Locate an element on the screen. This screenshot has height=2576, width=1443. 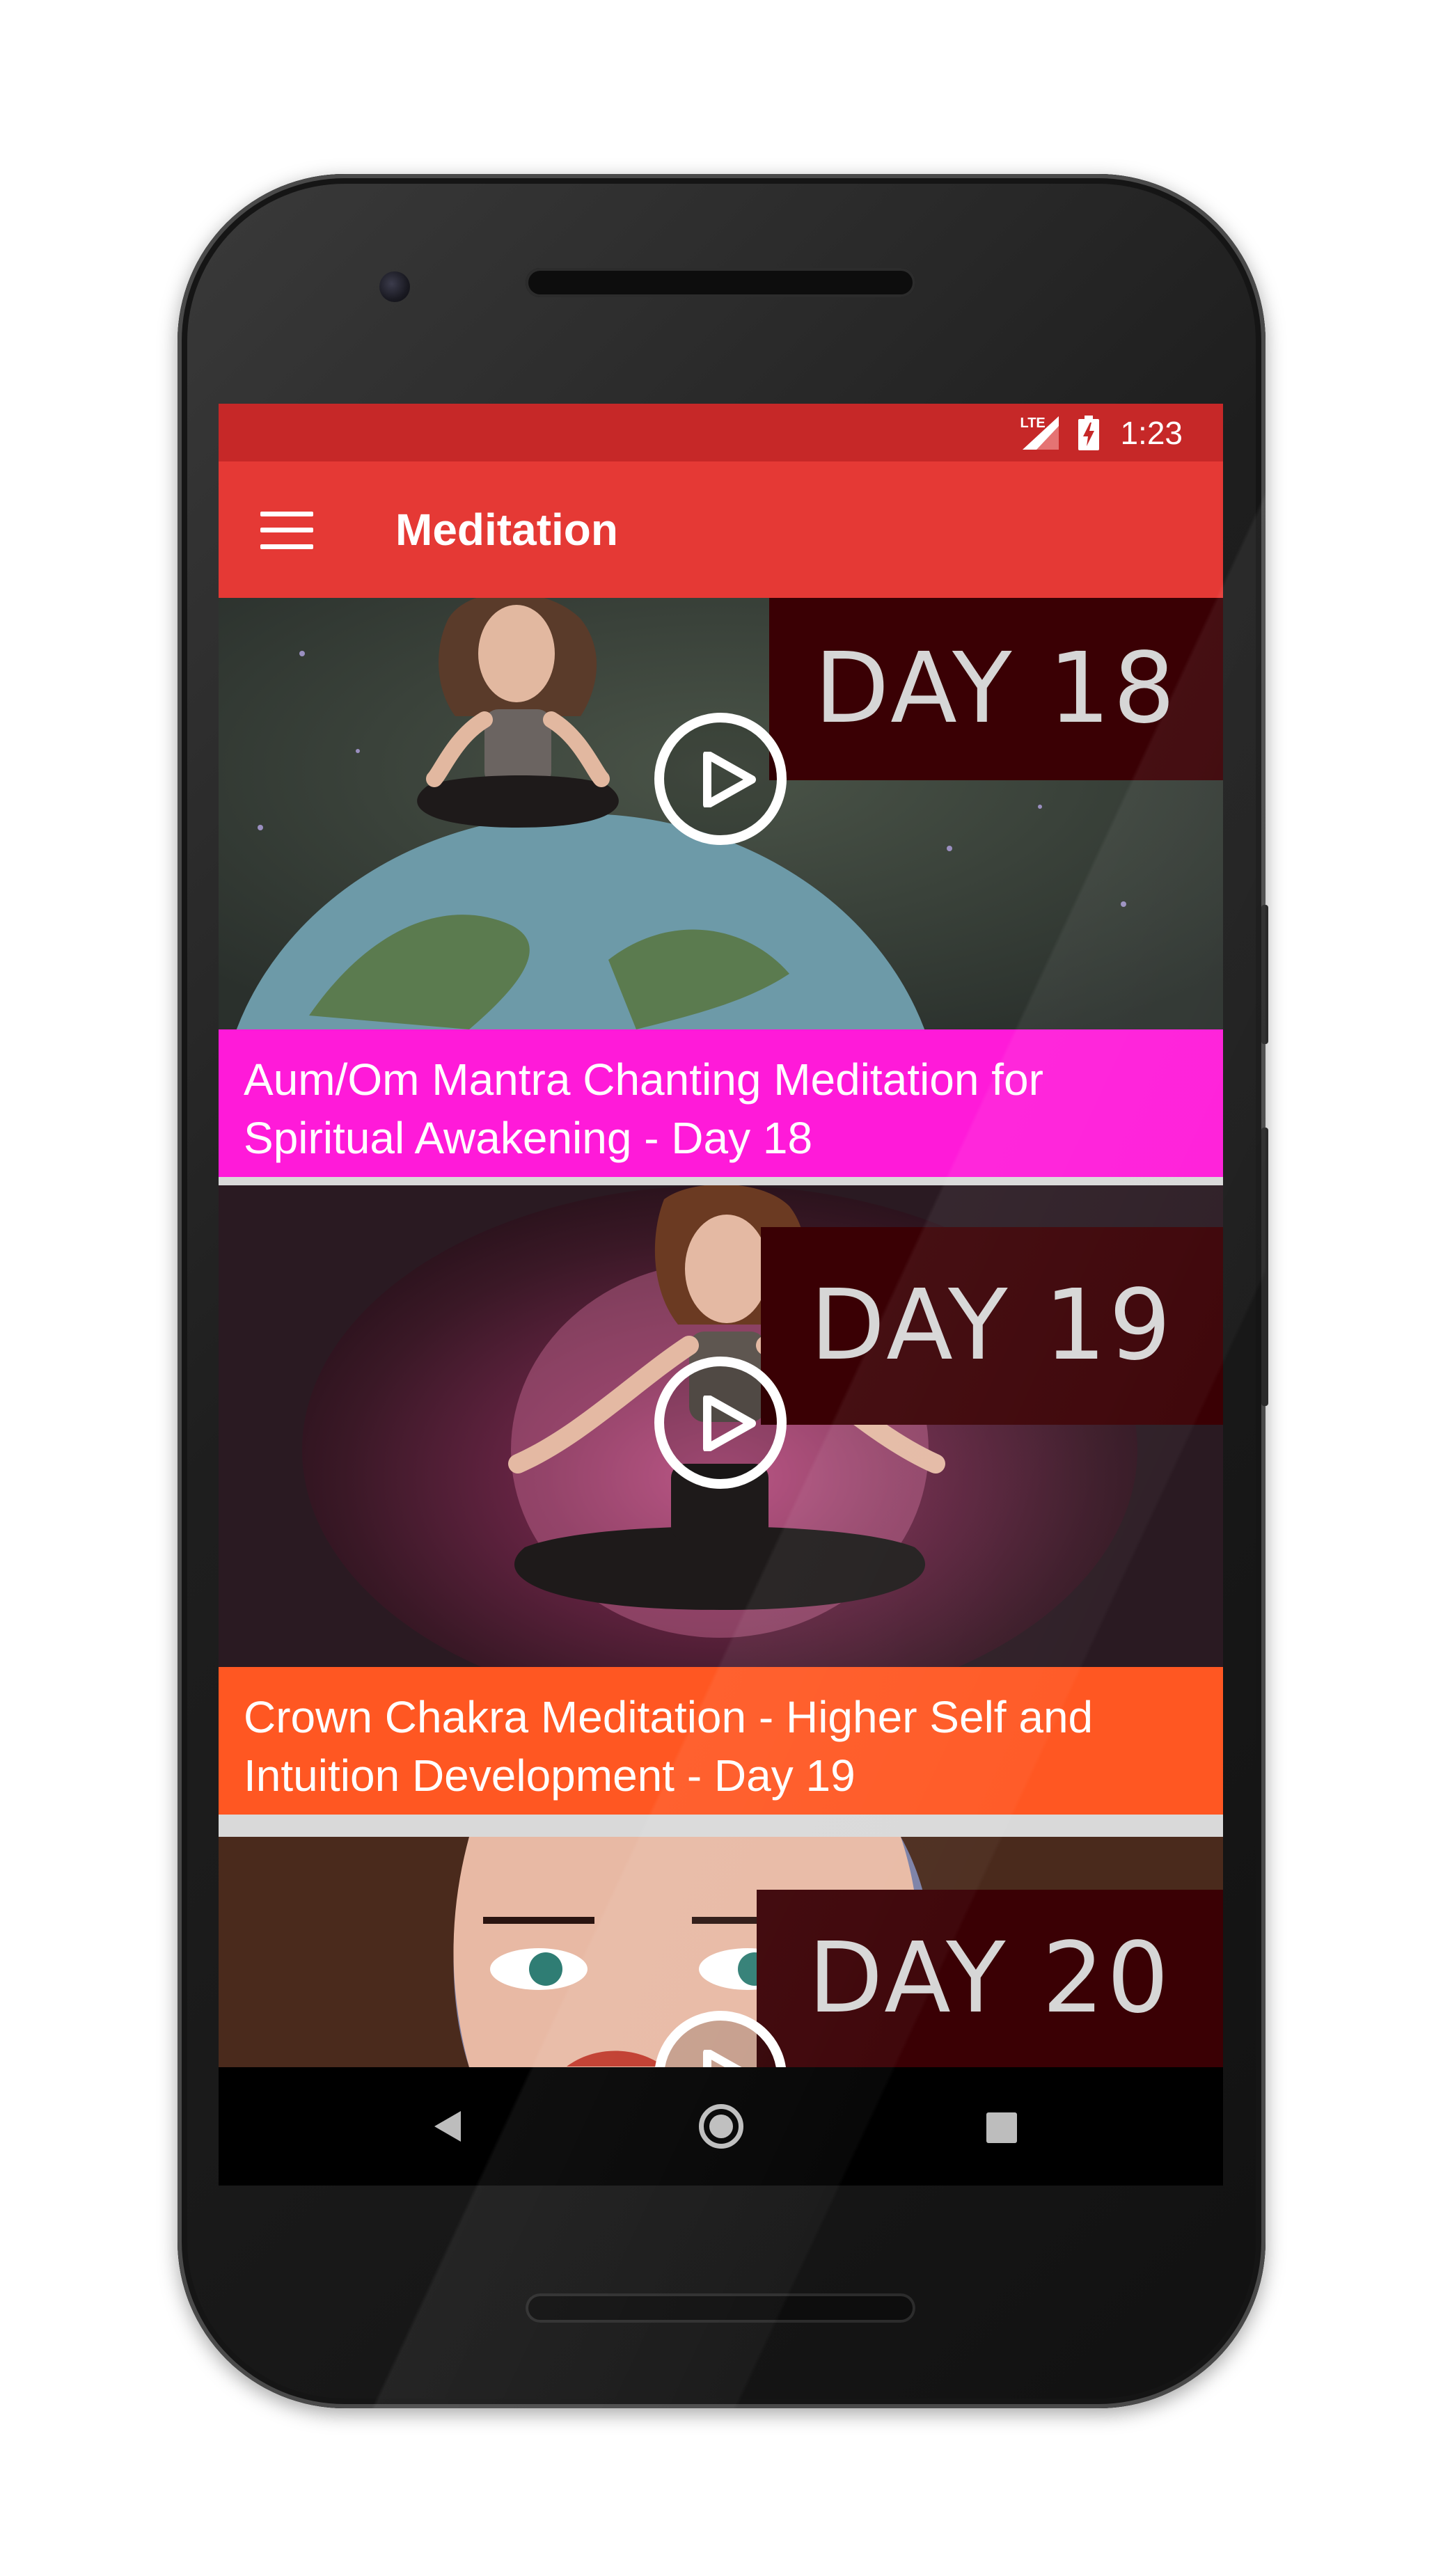
battery-charging-icon is located at coordinates (1089, 432).